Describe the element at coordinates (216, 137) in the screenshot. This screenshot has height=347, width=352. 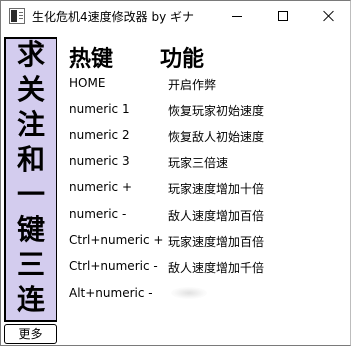
I see `hotkey-description: 恢复敌人初始速度` at that location.